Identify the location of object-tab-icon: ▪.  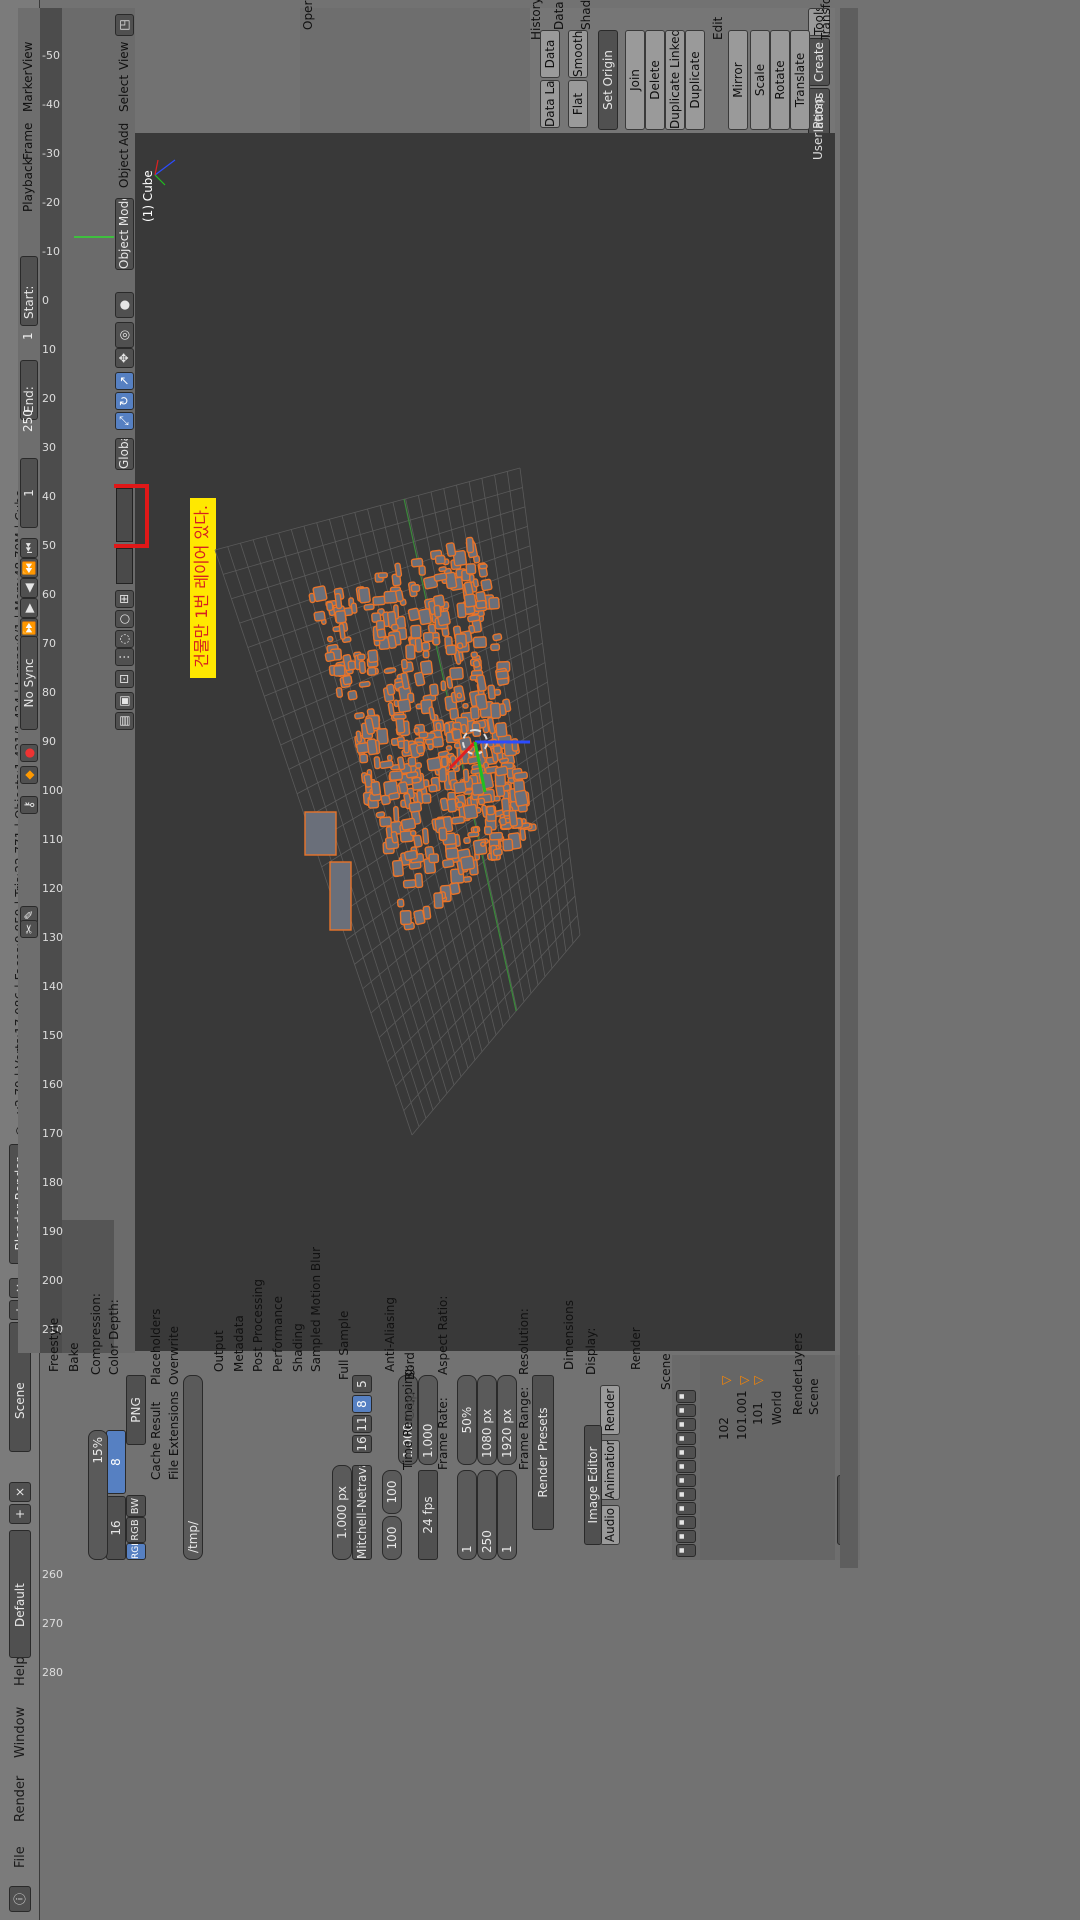
(686, 1452).